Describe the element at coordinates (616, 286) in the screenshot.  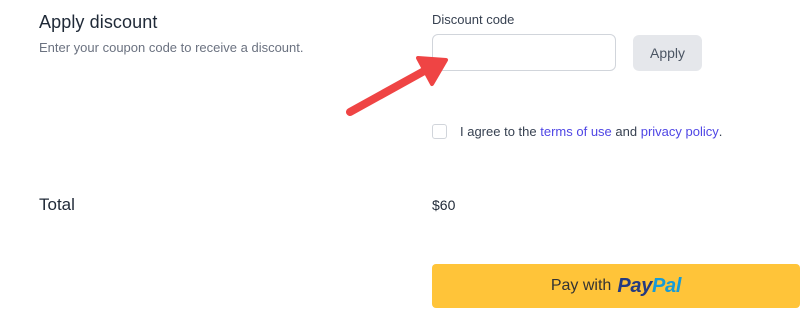
I see `pay-with-paypal-button: Pay with PayPal` at that location.